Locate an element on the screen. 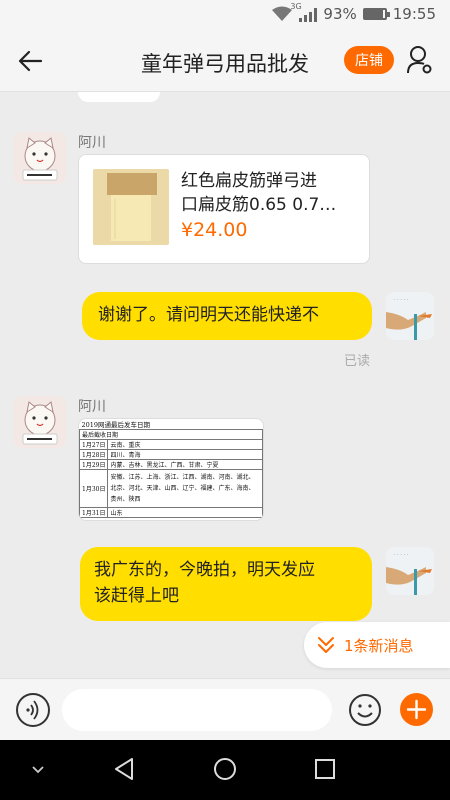 This screenshot has height=800, width=450. table-row: 1月29日 内蒙、吉林、黑龙江、广西、甘肃、宁夏 is located at coordinates (171, 464).